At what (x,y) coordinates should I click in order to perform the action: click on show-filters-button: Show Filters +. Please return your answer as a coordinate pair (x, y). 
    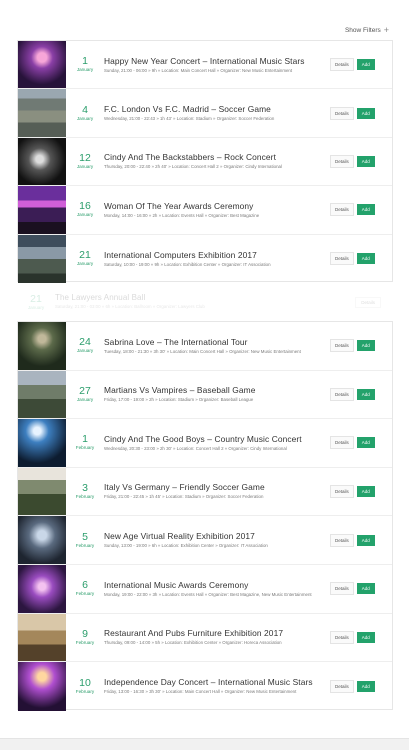
    Looking at the image, I should click on (367, 30).